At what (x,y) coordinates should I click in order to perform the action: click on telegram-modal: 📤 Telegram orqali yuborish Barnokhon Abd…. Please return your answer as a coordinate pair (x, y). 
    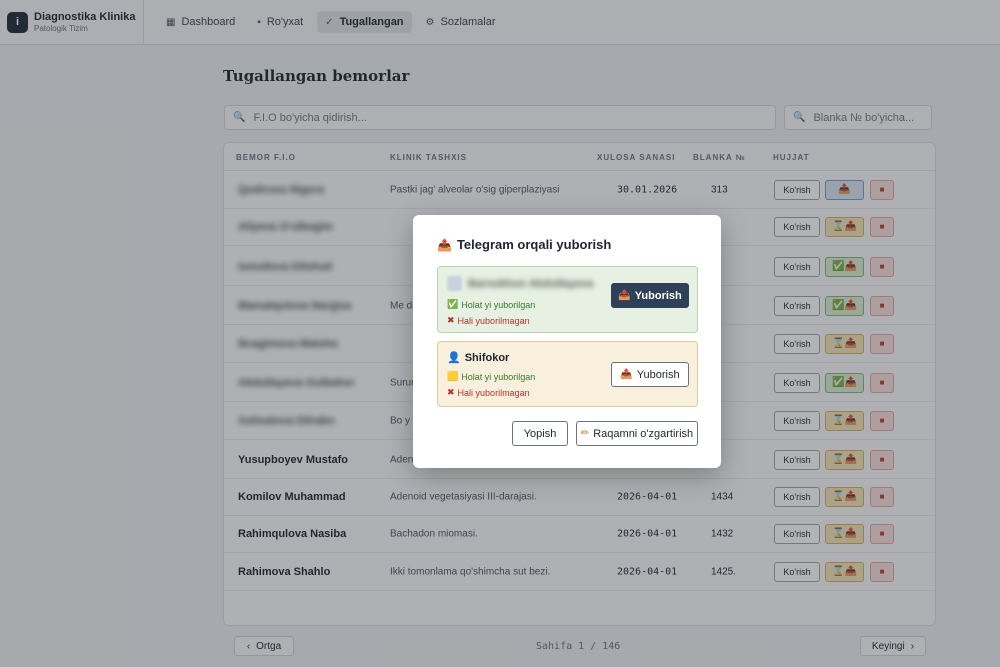
    Looking at the image, I should click on (567, 341).